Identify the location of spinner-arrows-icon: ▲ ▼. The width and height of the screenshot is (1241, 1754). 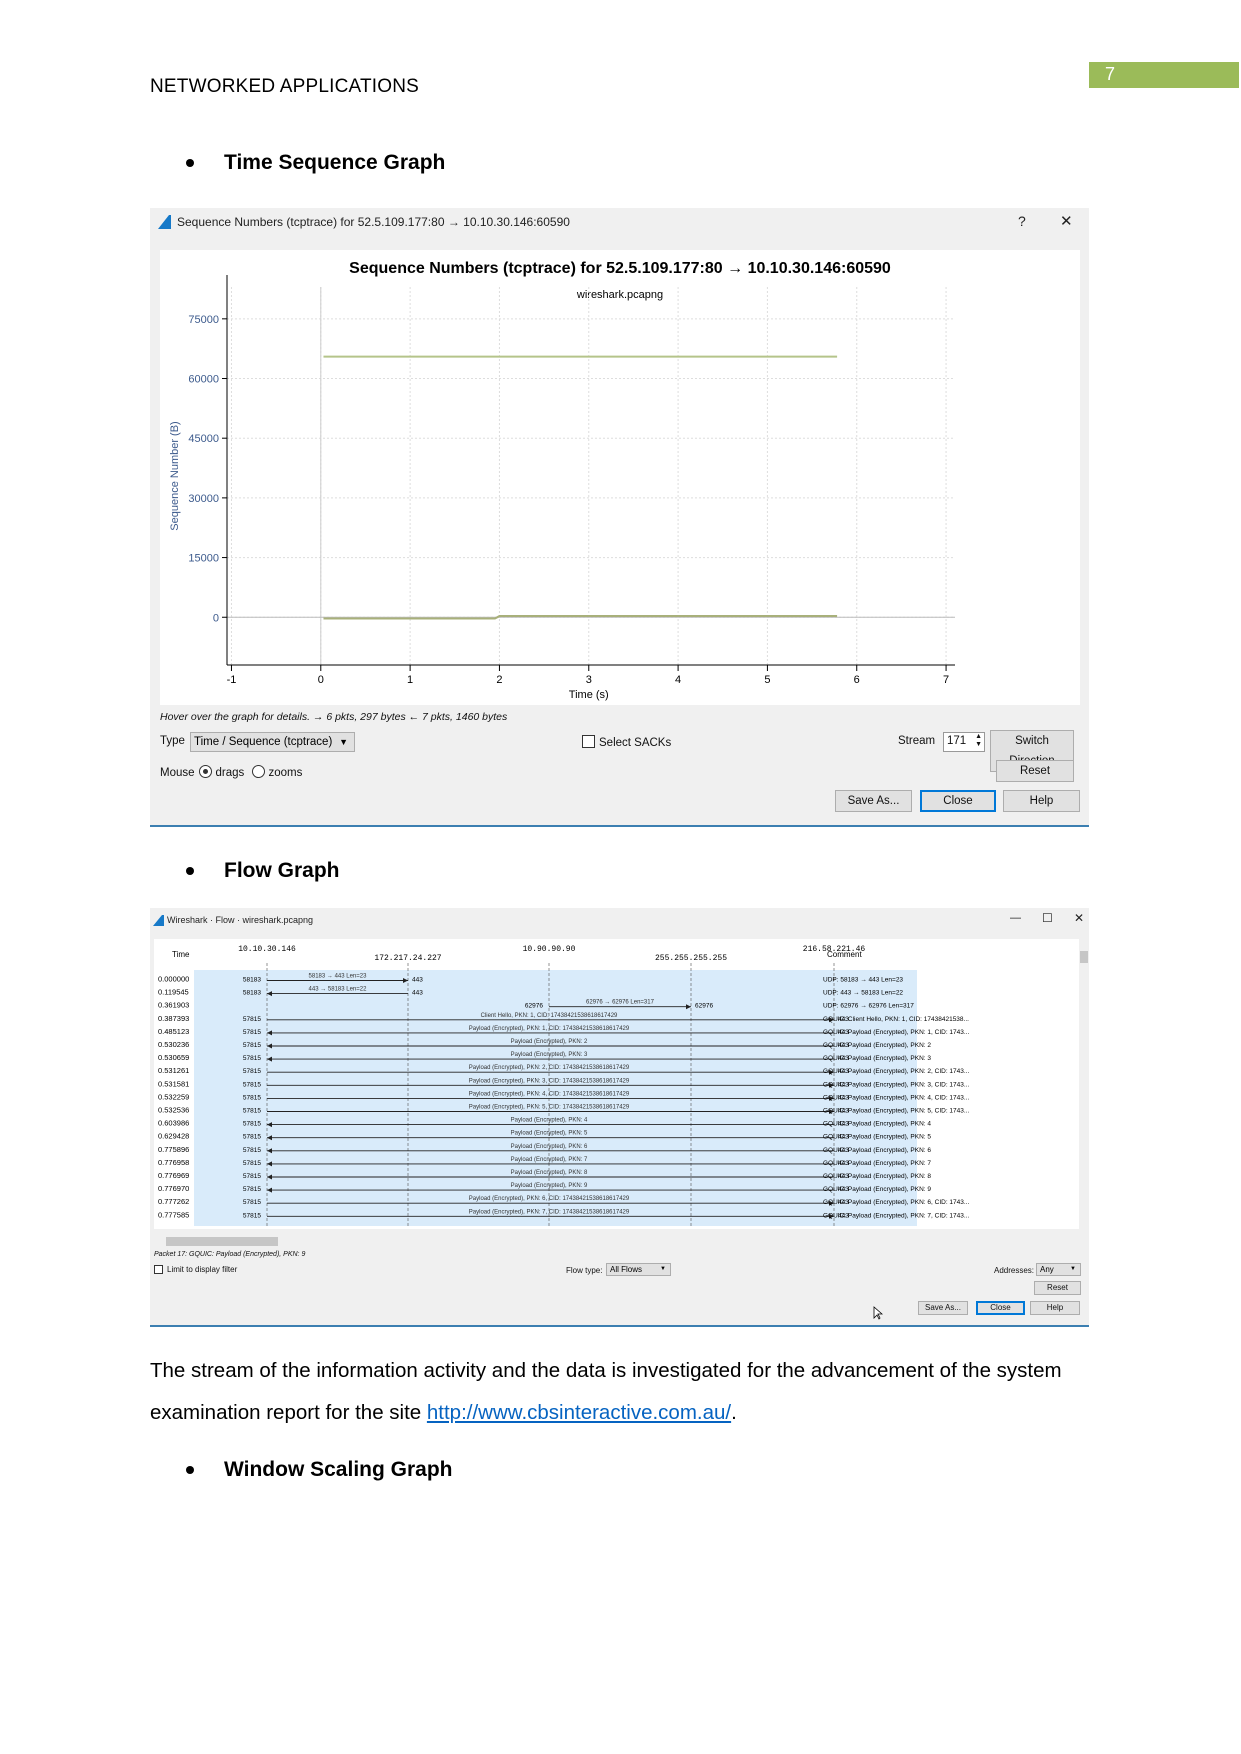
(978, 741).